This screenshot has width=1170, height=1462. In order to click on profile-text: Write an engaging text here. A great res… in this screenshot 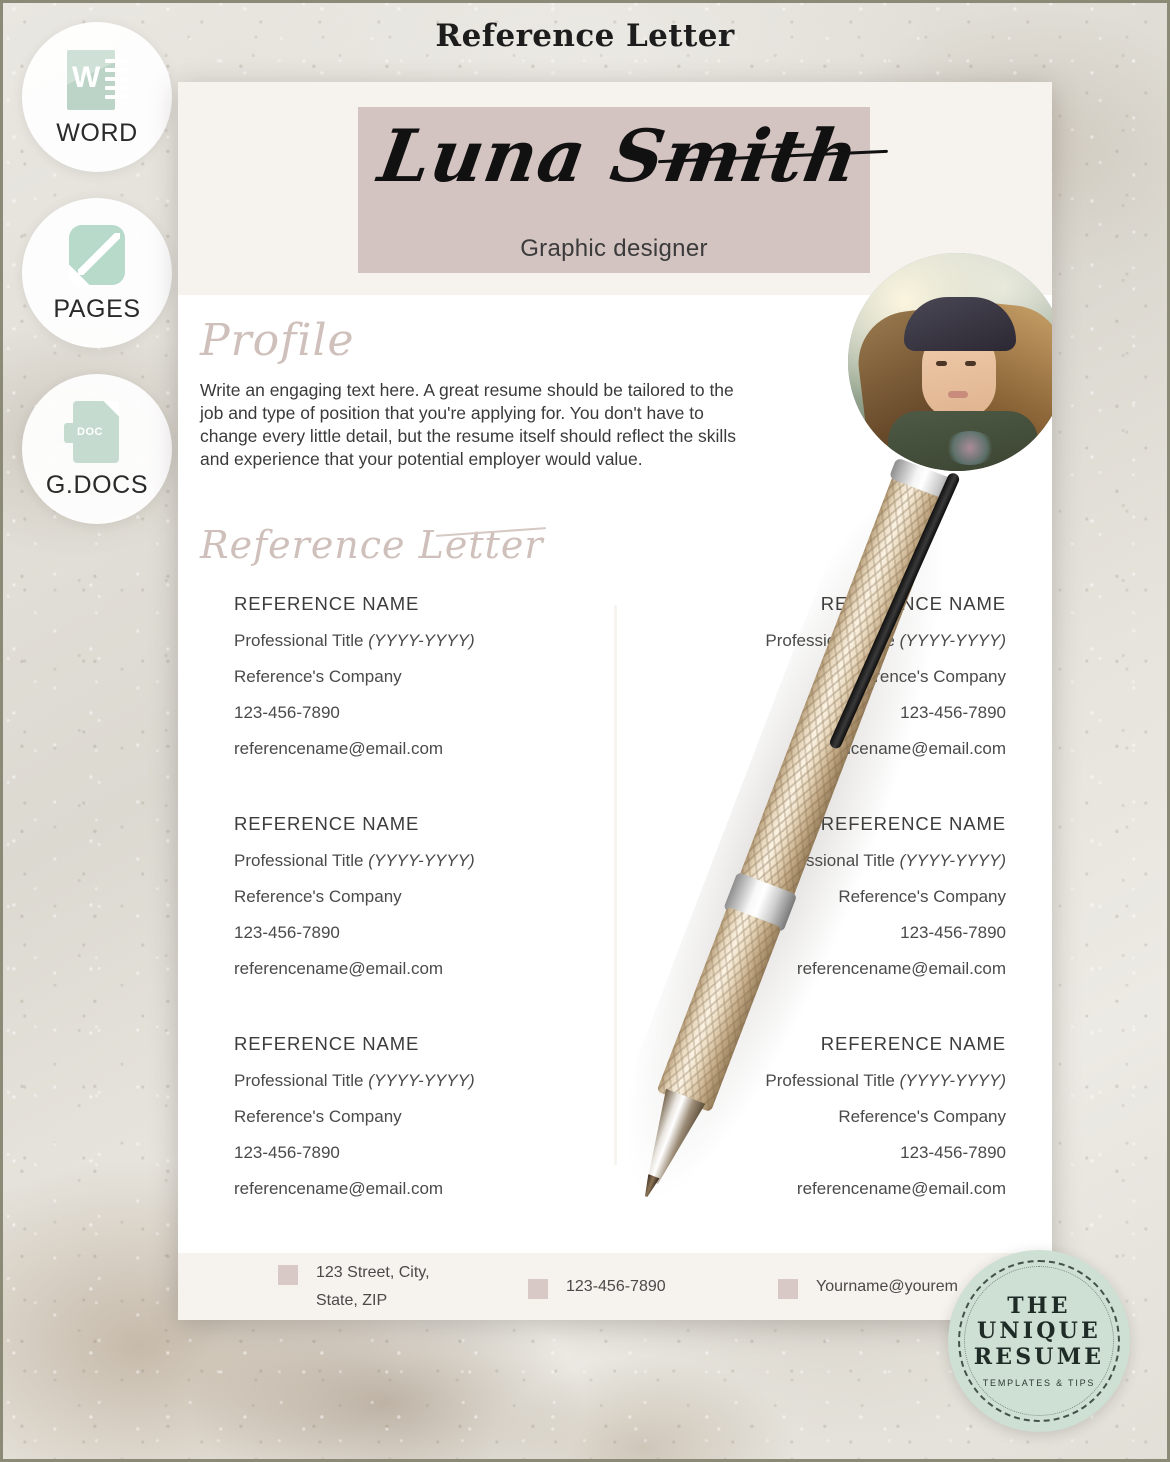, I will do `click(468, 425)`.